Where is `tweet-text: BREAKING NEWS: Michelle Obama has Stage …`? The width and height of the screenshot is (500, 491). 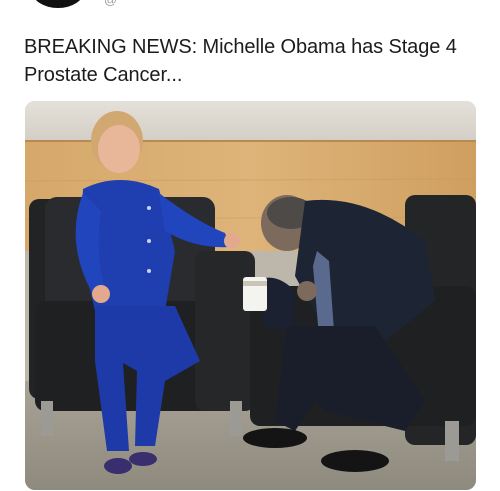
tweet-text: BREAKING NEWS: Michelle Obama has Stage … is located at coordinates (240, 61).